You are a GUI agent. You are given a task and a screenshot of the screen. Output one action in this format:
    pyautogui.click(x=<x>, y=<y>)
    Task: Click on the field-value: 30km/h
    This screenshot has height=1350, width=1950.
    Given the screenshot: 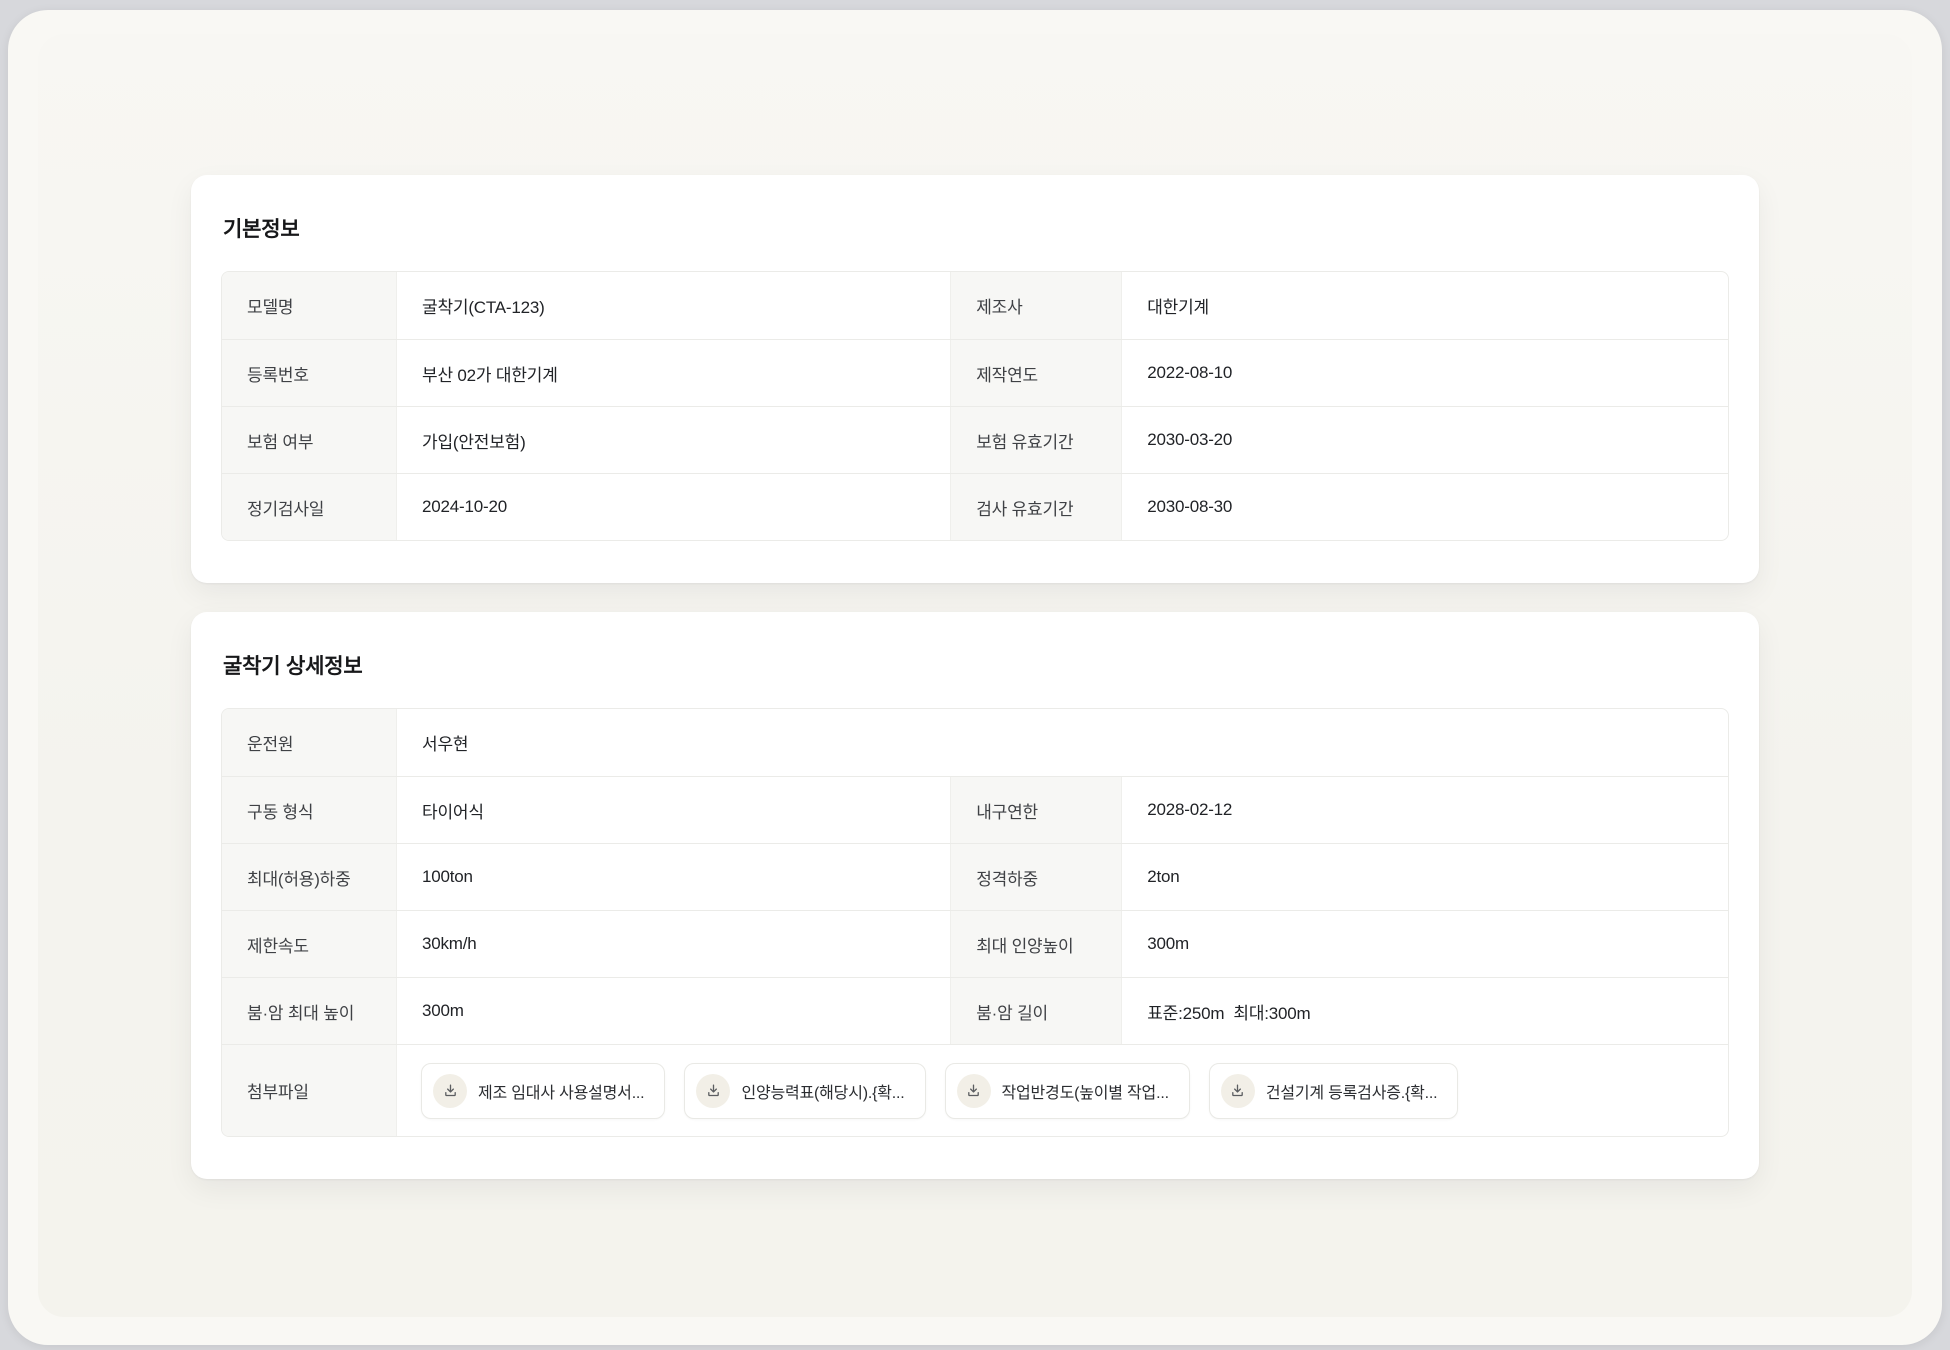 What is the action you would take?
    pyautogui.click(x=449, y=943)
    